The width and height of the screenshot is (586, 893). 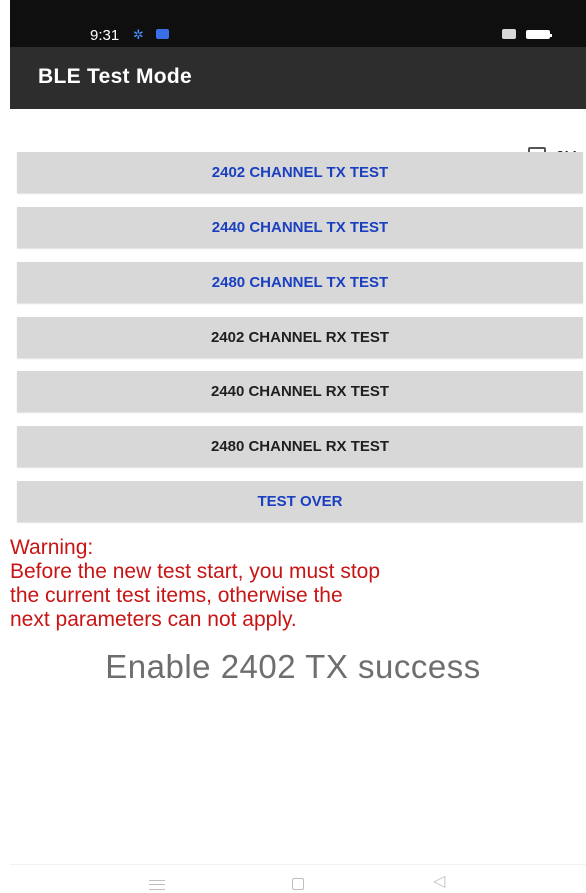 What do you see at coordinates (300, 227) in the screenshot?
I see `tx-2440-button: 2440 CHANNEL TX TEST` at bounding box center [300, 227].